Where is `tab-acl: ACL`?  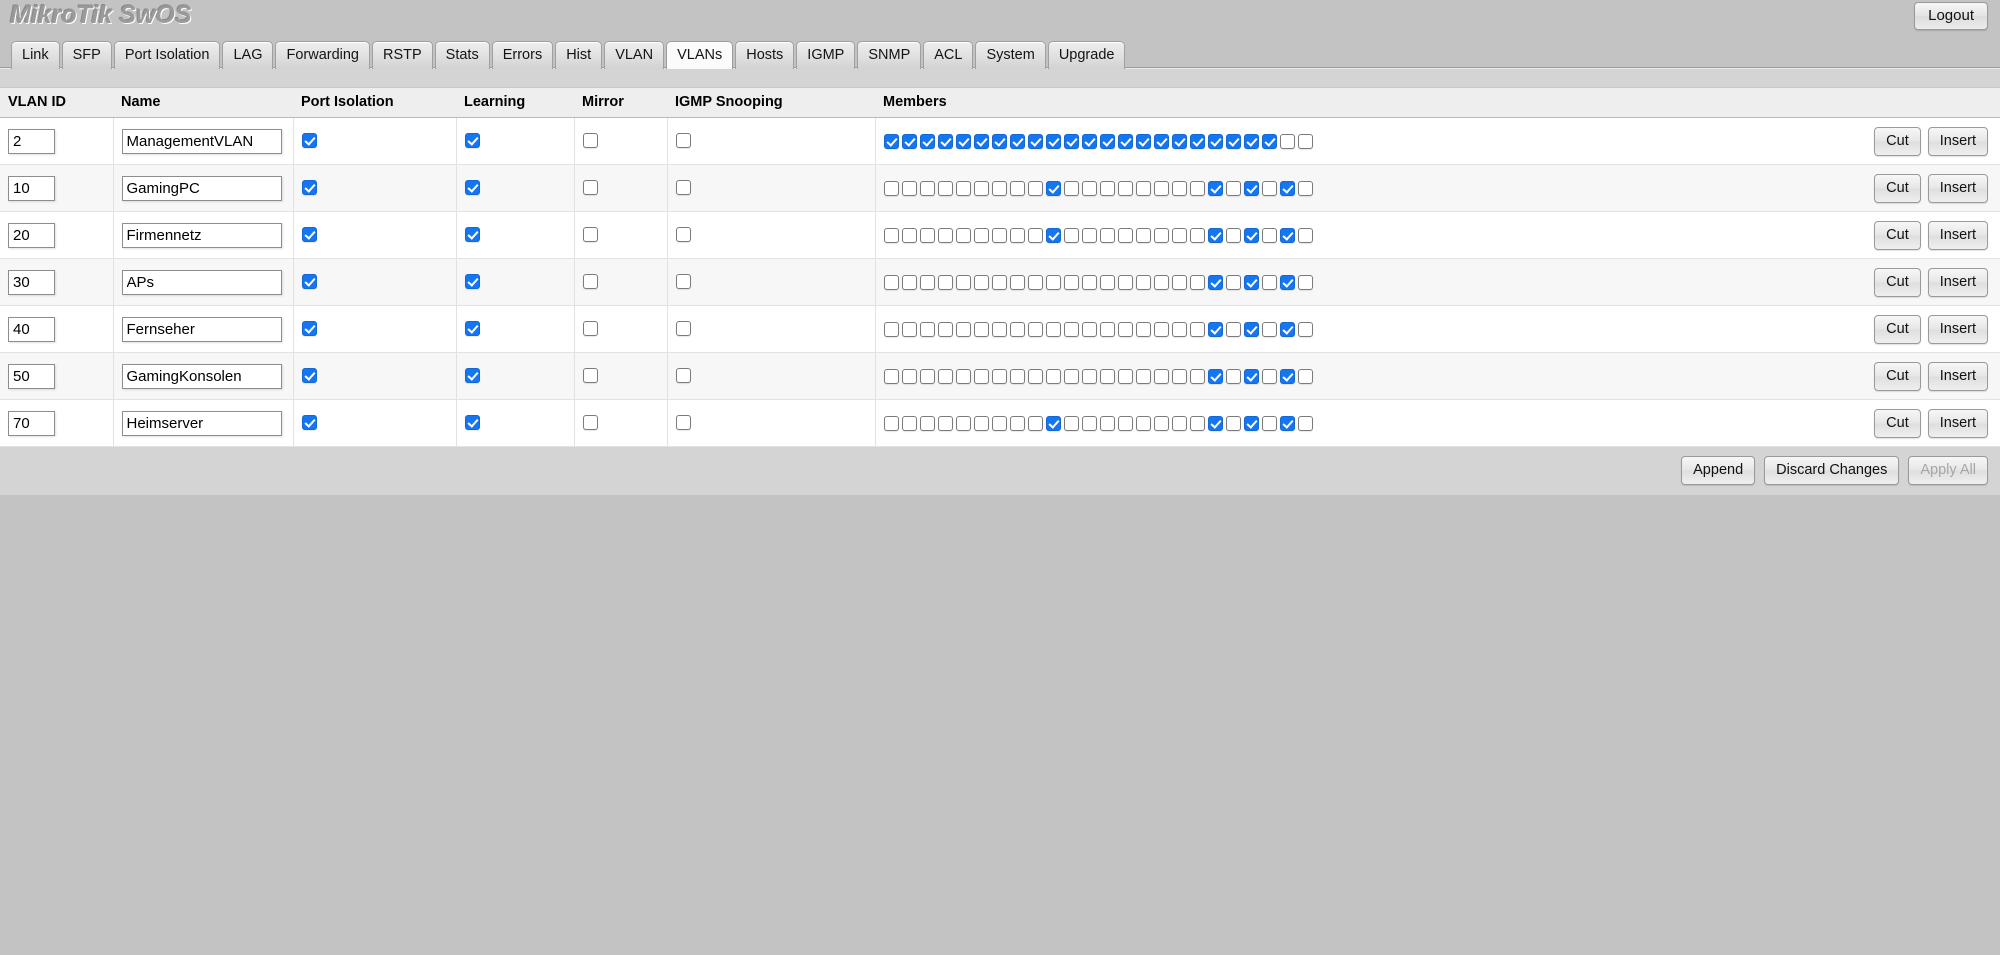 tab-acl: ACL is located at coordinates (948, 55).